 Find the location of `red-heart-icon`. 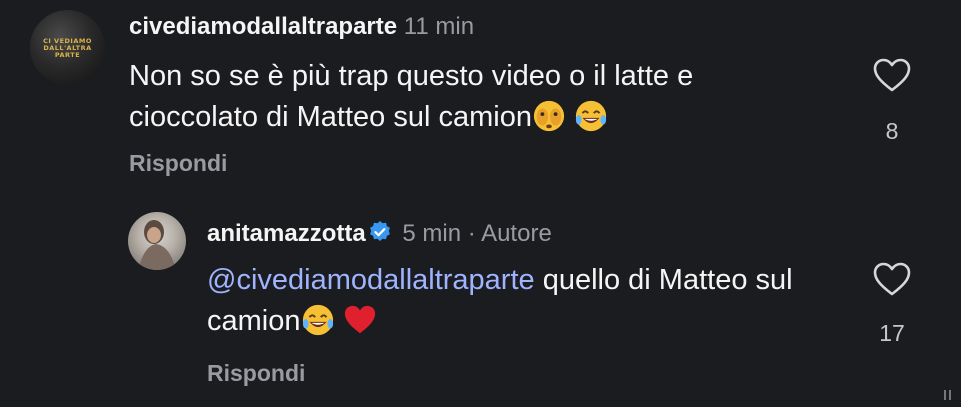

red-heart-icon is located at coordinates (360, 320).